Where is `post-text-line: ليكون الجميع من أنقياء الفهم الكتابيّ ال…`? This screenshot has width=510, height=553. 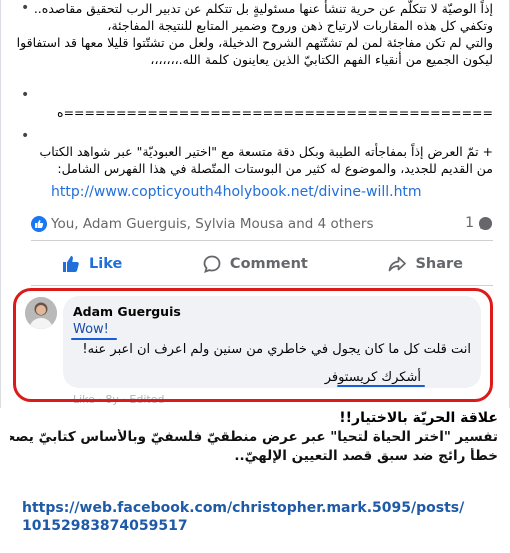
post-text-line: ليكون الجميع من أنقياء الفهم الكتابيّ ال… is located at coordinates (321, 59).